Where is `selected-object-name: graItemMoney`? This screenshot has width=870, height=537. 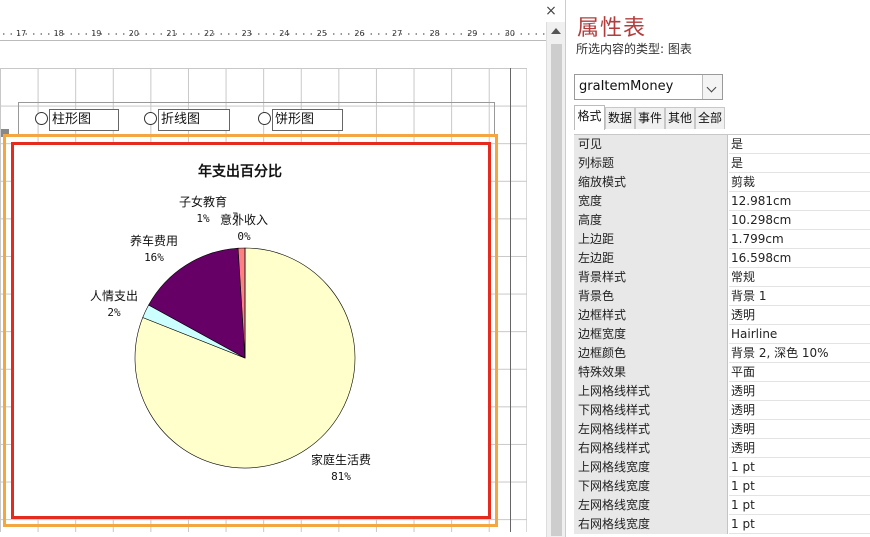
selected-object-name: graItemMoney is located at coordinates (626, 86).